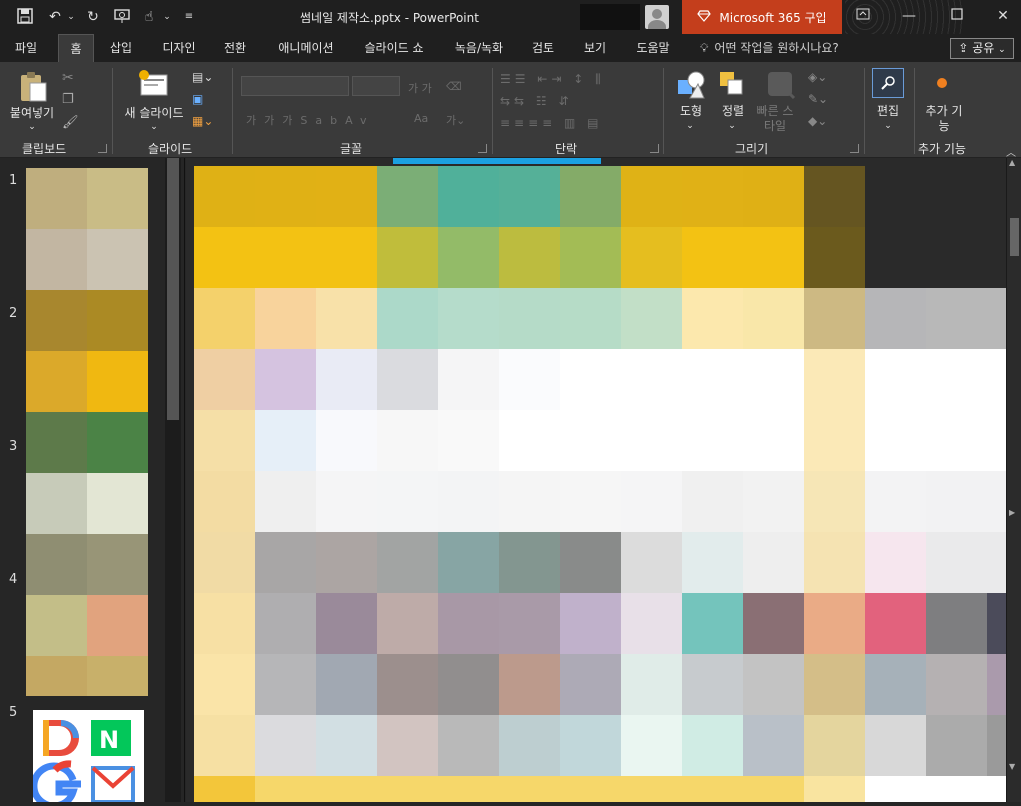 This screenshot has width=1021, height=806. Describe the element at coordinates (982, 48) in the screenshot. I see `share-button: ⇪ 공유 ⌄` at that location.